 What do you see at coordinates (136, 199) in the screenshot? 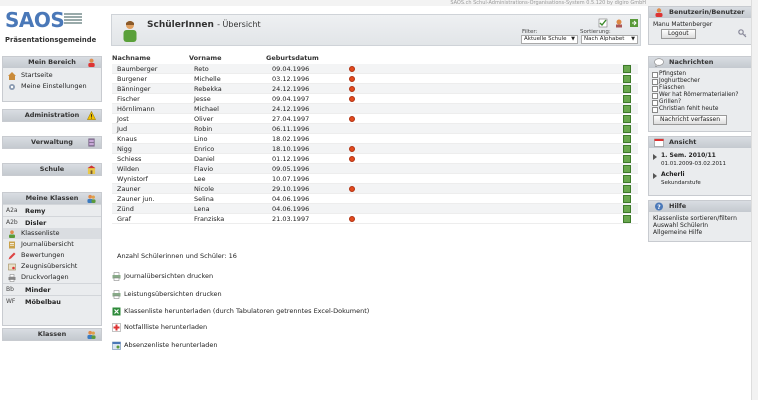
I see `cell-nachname: Zauner jun.` at bounding box center [136, 199].